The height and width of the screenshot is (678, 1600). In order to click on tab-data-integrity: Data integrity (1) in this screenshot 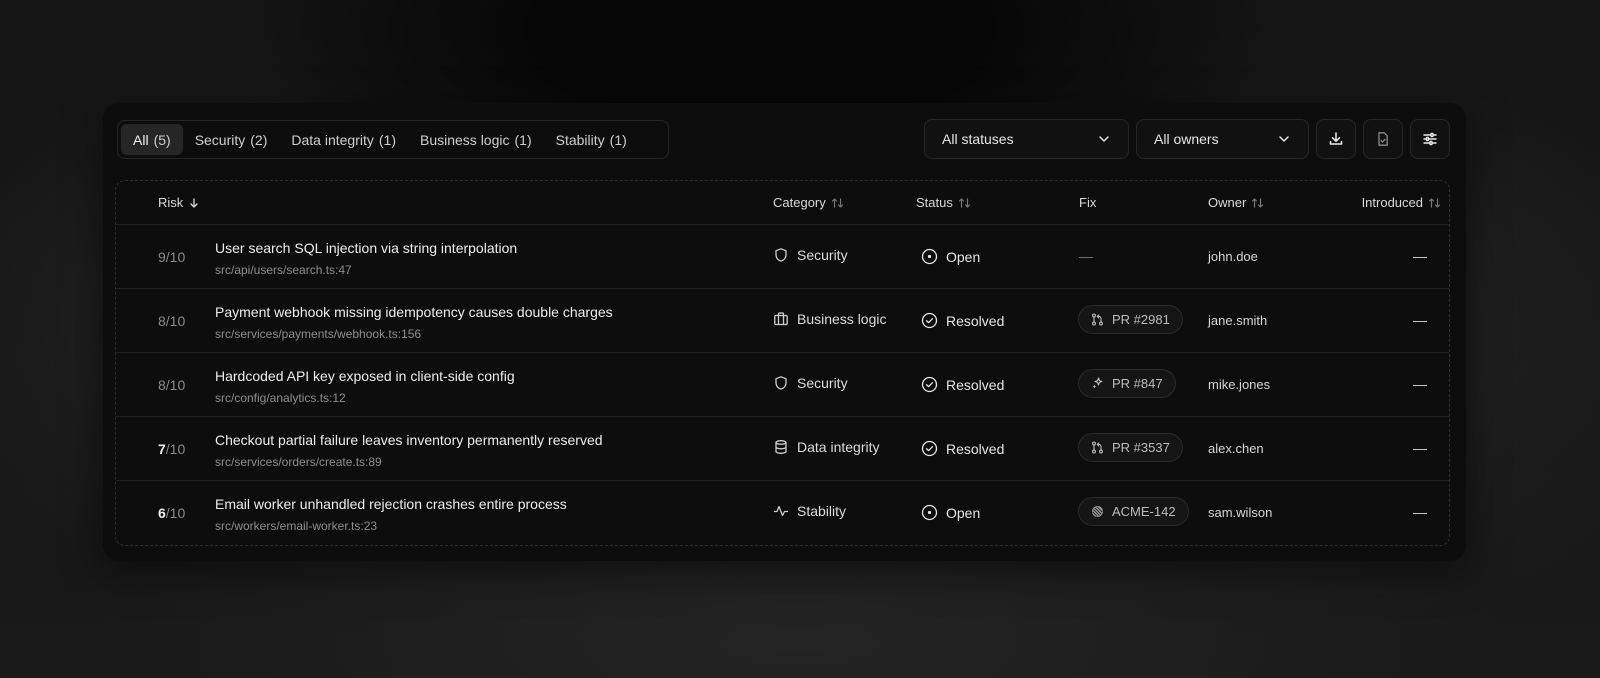, I will do `click(343, 139)`.